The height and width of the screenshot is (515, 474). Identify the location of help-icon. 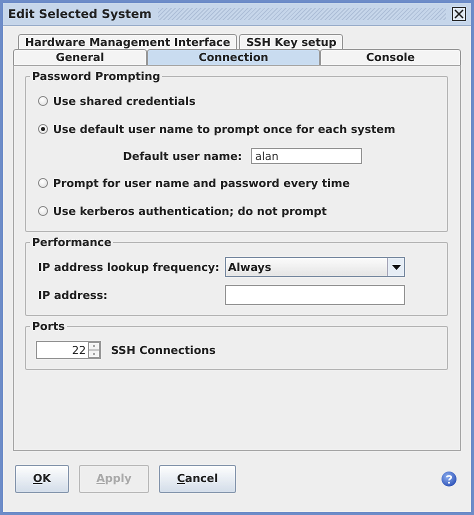
(449, 478).